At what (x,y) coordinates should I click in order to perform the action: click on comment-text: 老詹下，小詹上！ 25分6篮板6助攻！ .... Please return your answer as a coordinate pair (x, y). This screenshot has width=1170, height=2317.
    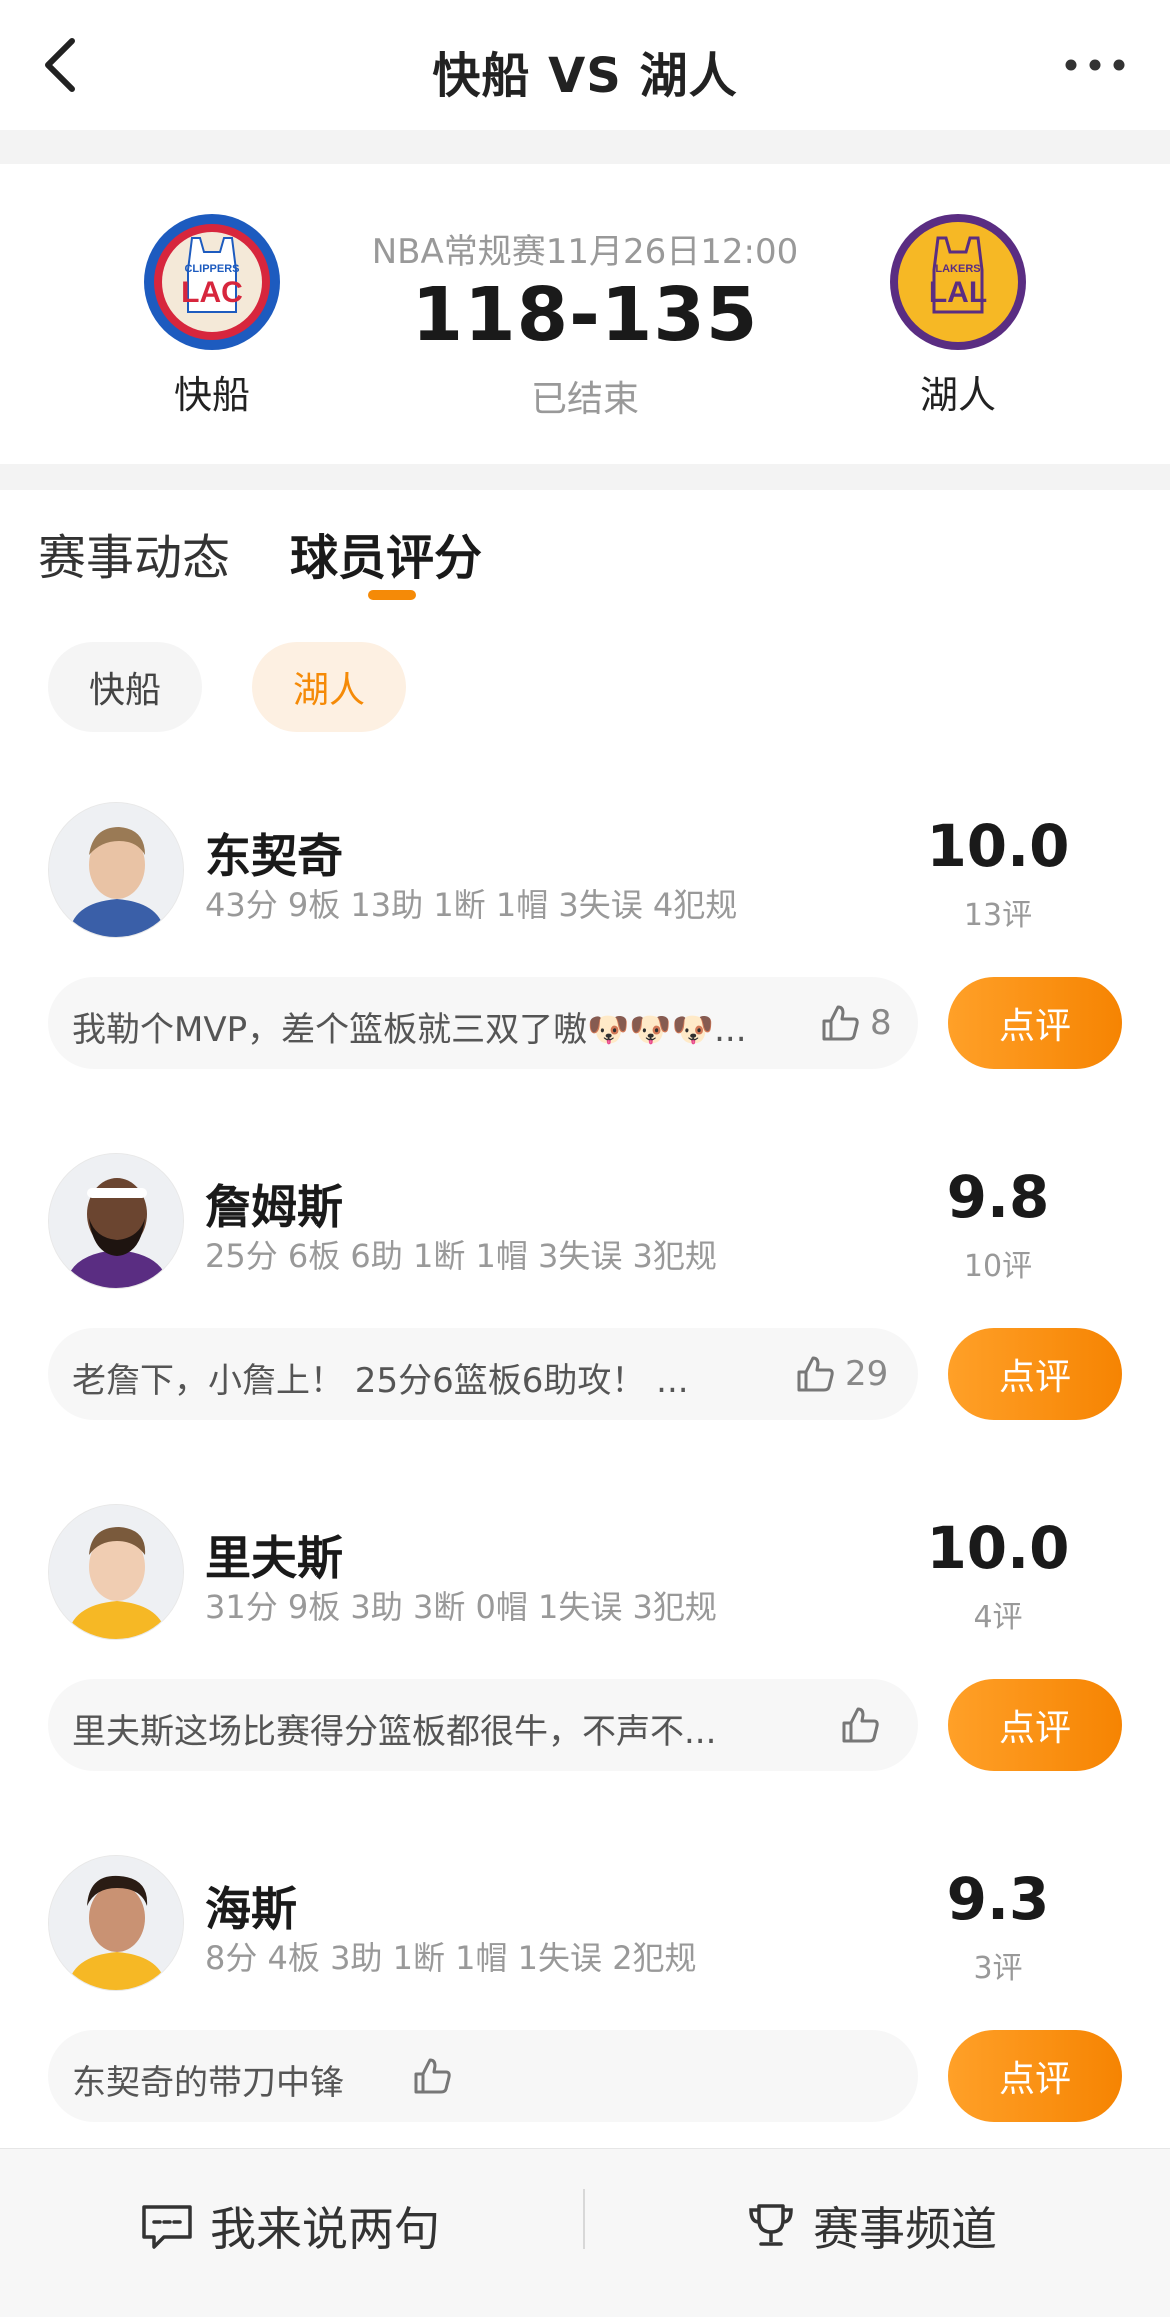
    Looking at the image, I should click on (380, 1381).